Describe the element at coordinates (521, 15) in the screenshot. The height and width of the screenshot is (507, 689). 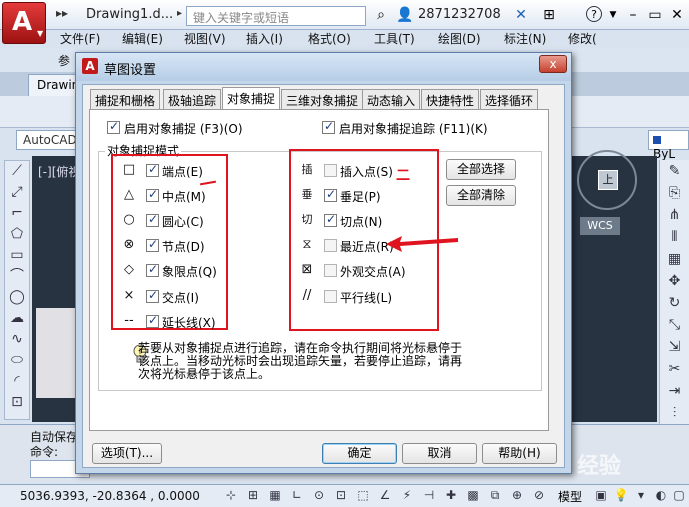
I see `exchange-icon: ✕` at that location.